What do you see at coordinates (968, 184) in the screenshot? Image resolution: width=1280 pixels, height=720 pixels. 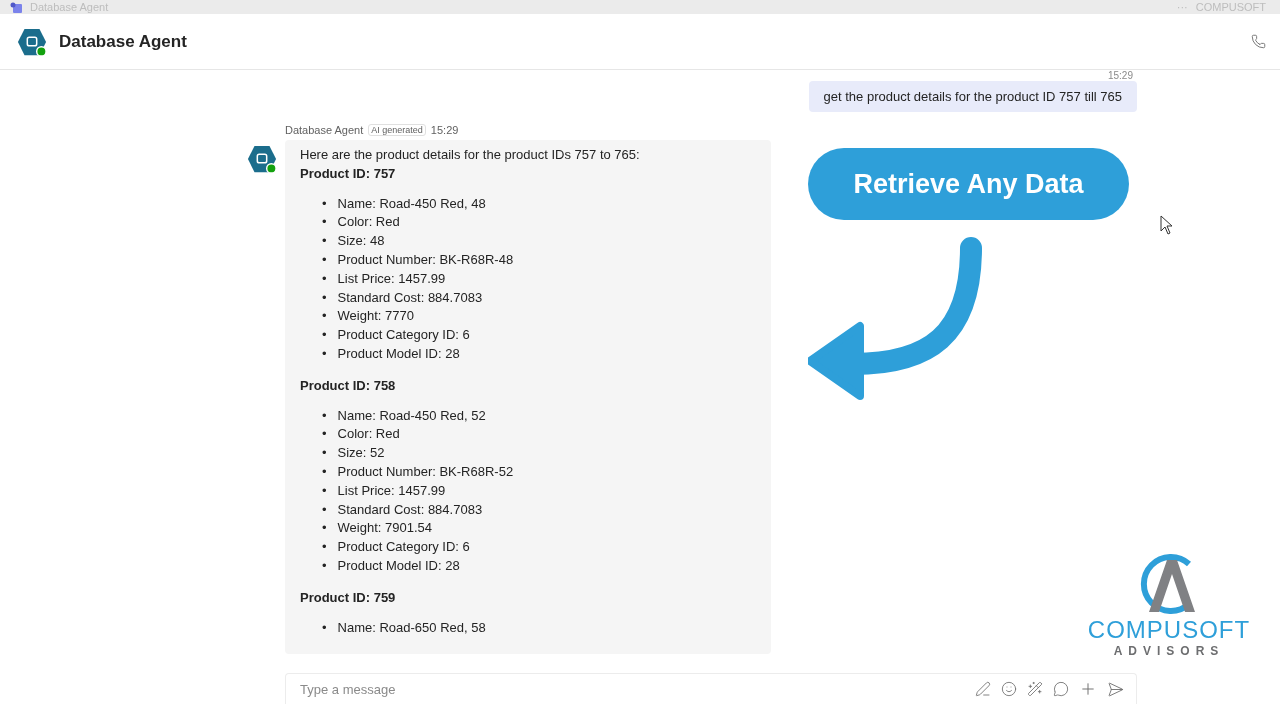 I see `callout-banner: Retrieve Any Data` at bounding box center [968, 184].